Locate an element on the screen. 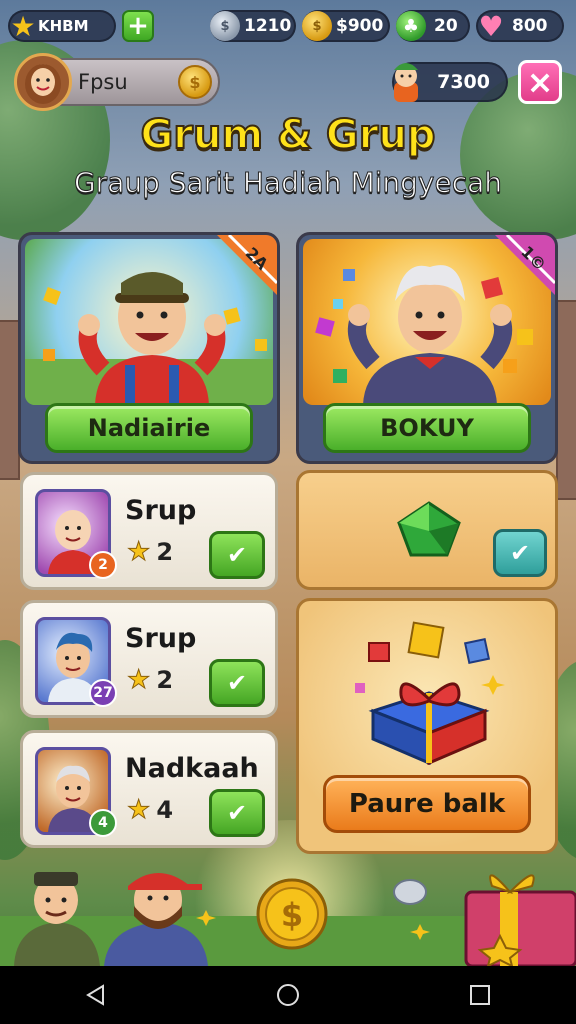  home-icon is located at coordinates (288, 995).